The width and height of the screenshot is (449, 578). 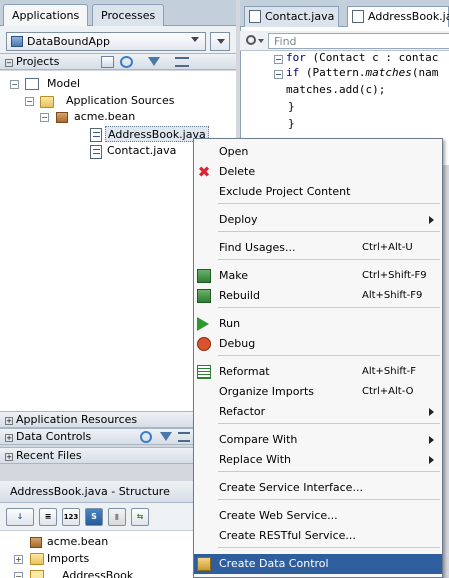 I want to click on menu-item-shortcut: Alt+Shift-F9, so click(x=392, y=295).